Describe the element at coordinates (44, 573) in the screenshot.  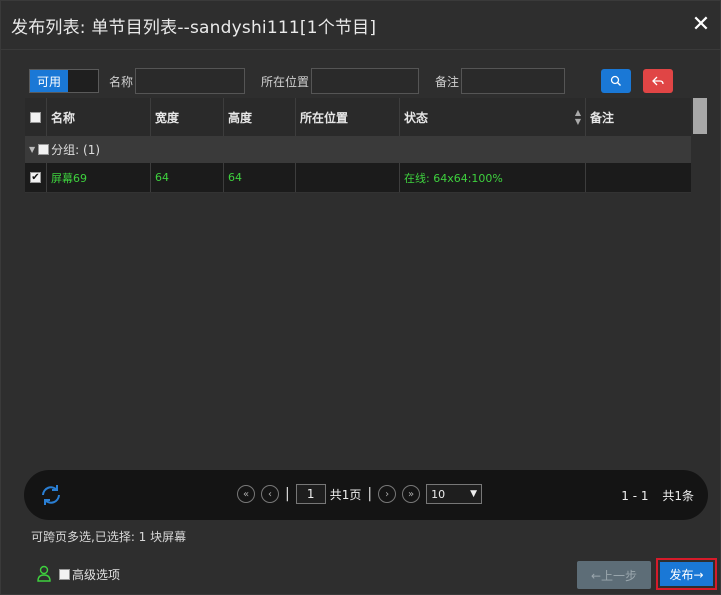
I see `user-icon` at that location.